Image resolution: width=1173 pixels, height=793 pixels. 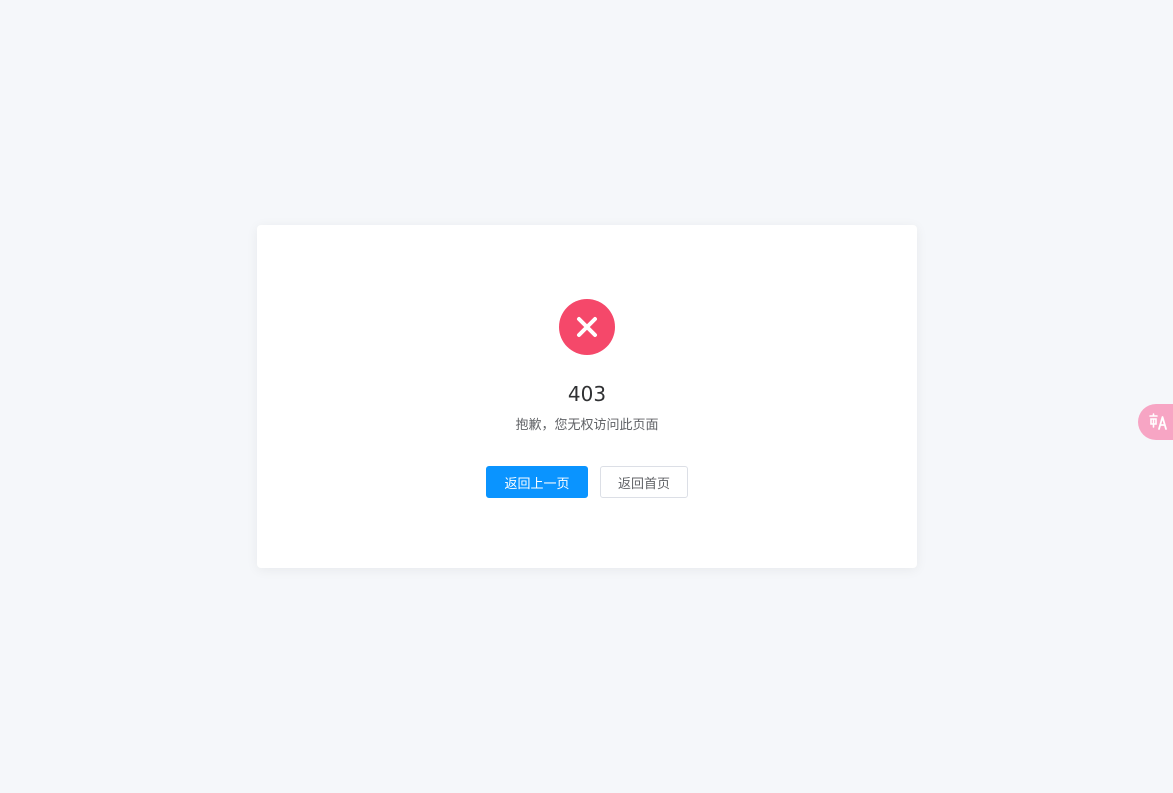 I want to click on close-circle-icon, so click(x=587, y=327).